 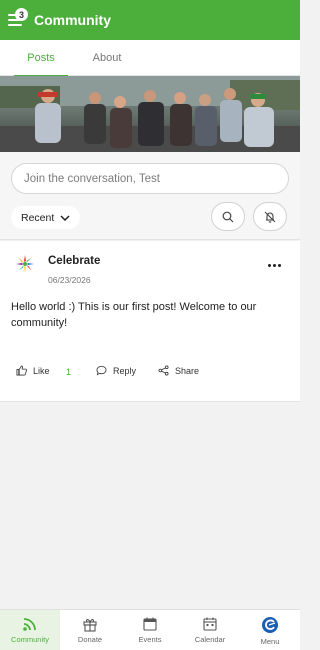 I want to click on tab-about: About, so click(x=107, y=58).